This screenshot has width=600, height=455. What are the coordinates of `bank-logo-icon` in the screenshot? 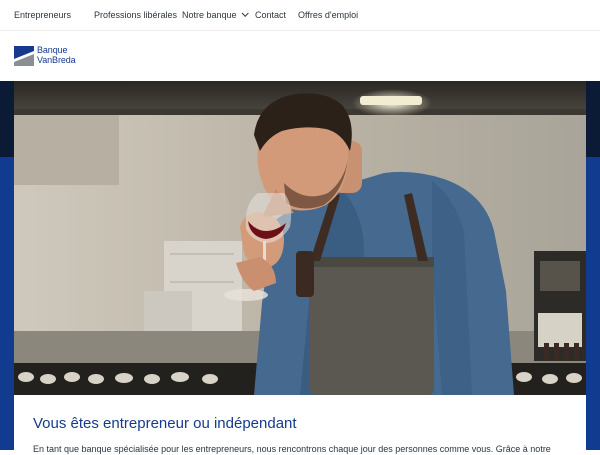 It's located at (24, 56).